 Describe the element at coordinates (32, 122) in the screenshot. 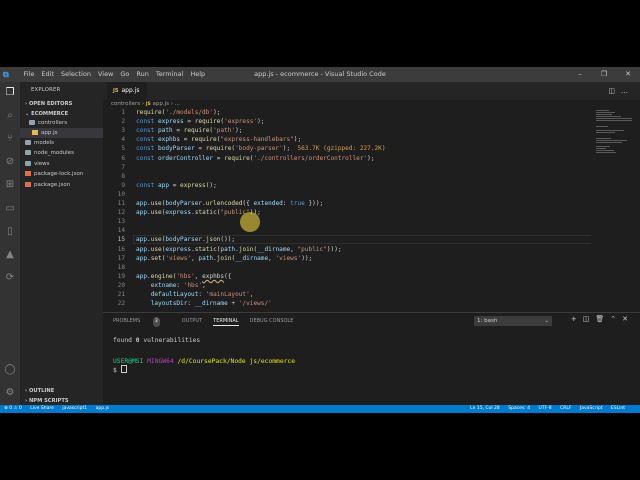

I see `folder-icon` at that location.